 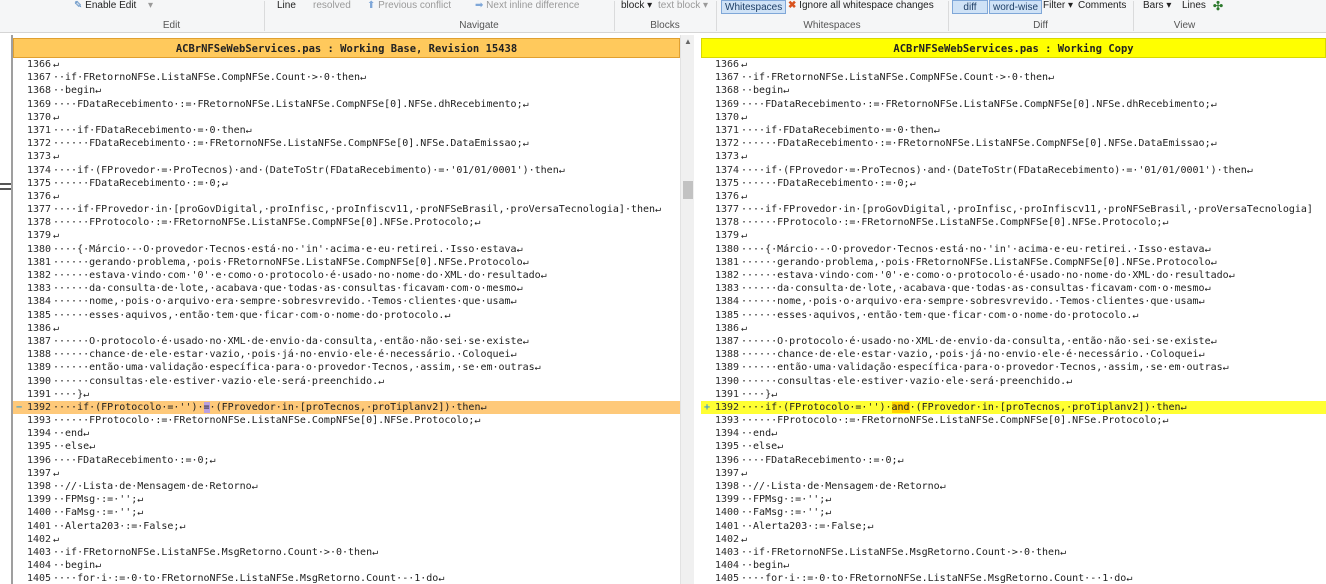 I want to click on scroll-up-icon: ▲, so click(x=688, y=43).